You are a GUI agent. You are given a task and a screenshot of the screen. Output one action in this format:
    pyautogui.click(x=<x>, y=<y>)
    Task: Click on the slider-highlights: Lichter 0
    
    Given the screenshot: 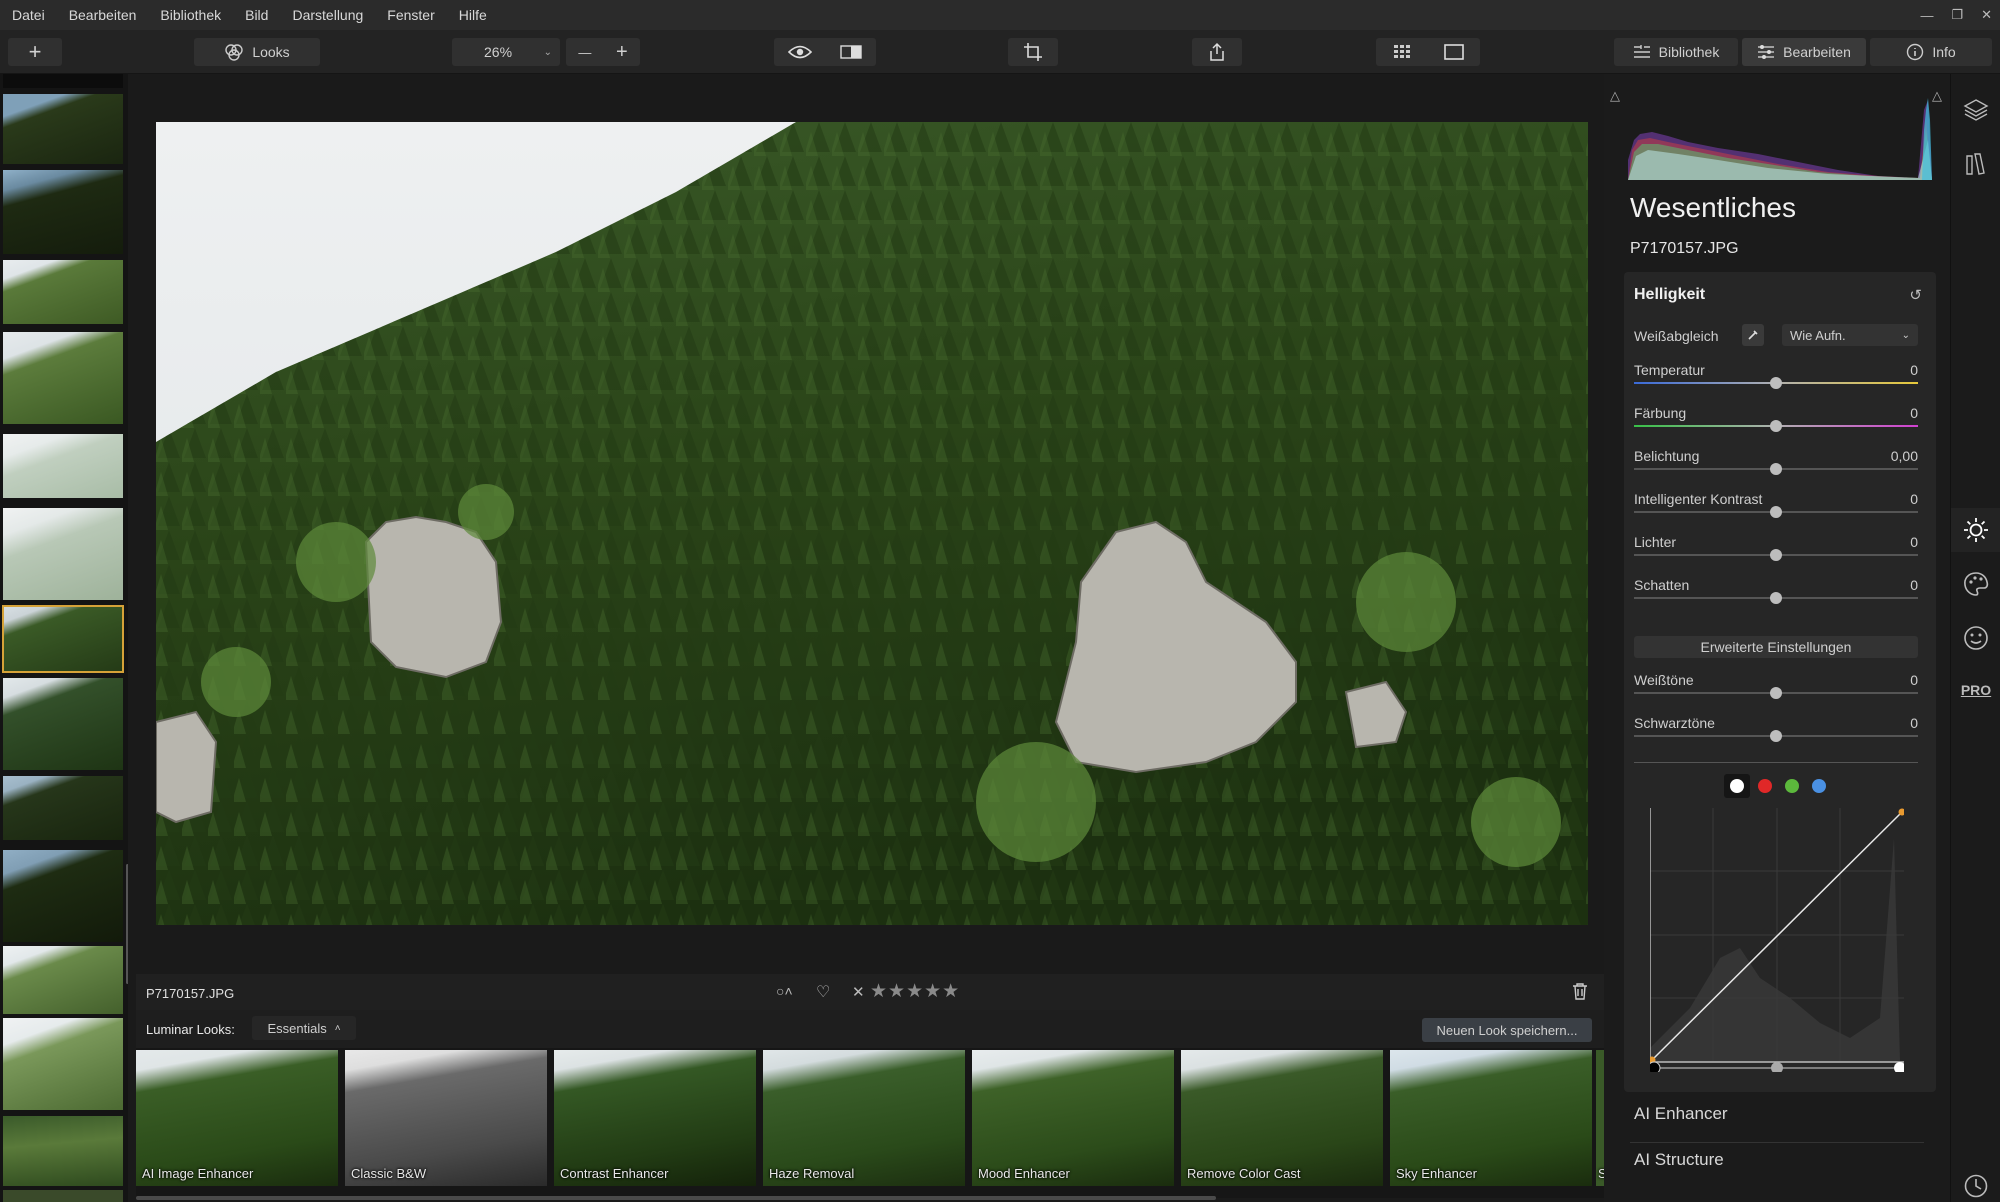 What is the action you would take?
    pyautogui.click(x=1776, y=554)
    